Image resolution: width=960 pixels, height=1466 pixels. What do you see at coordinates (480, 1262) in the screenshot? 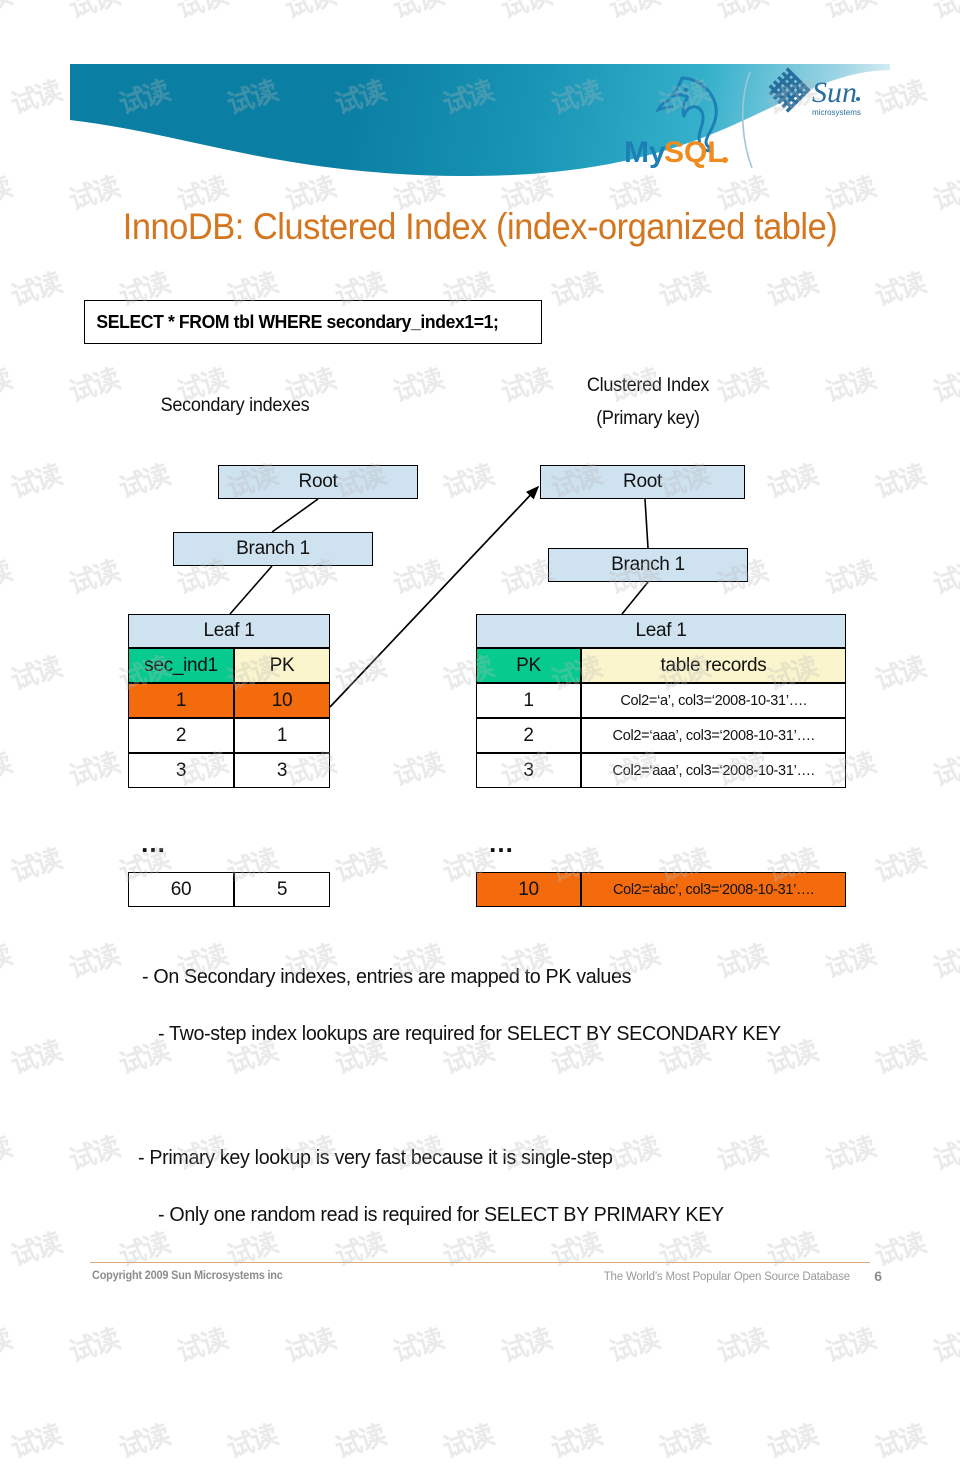
I see `footer-divider` at bounding box center [480, 1262].